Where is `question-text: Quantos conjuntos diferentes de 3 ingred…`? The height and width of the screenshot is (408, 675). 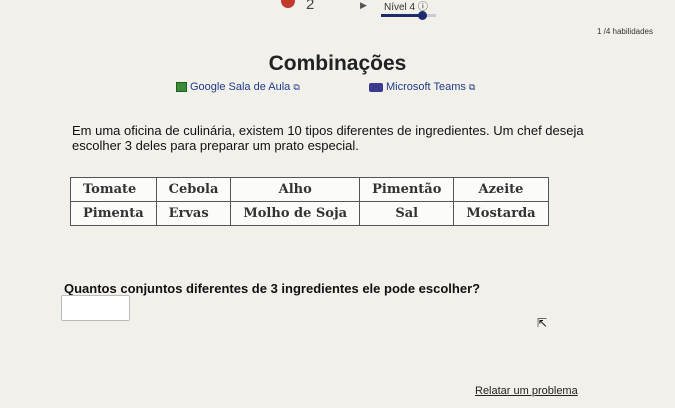
question-text: Quantos conjuntos diferentes de 3 ingred… is located at coordinates (272, 288).